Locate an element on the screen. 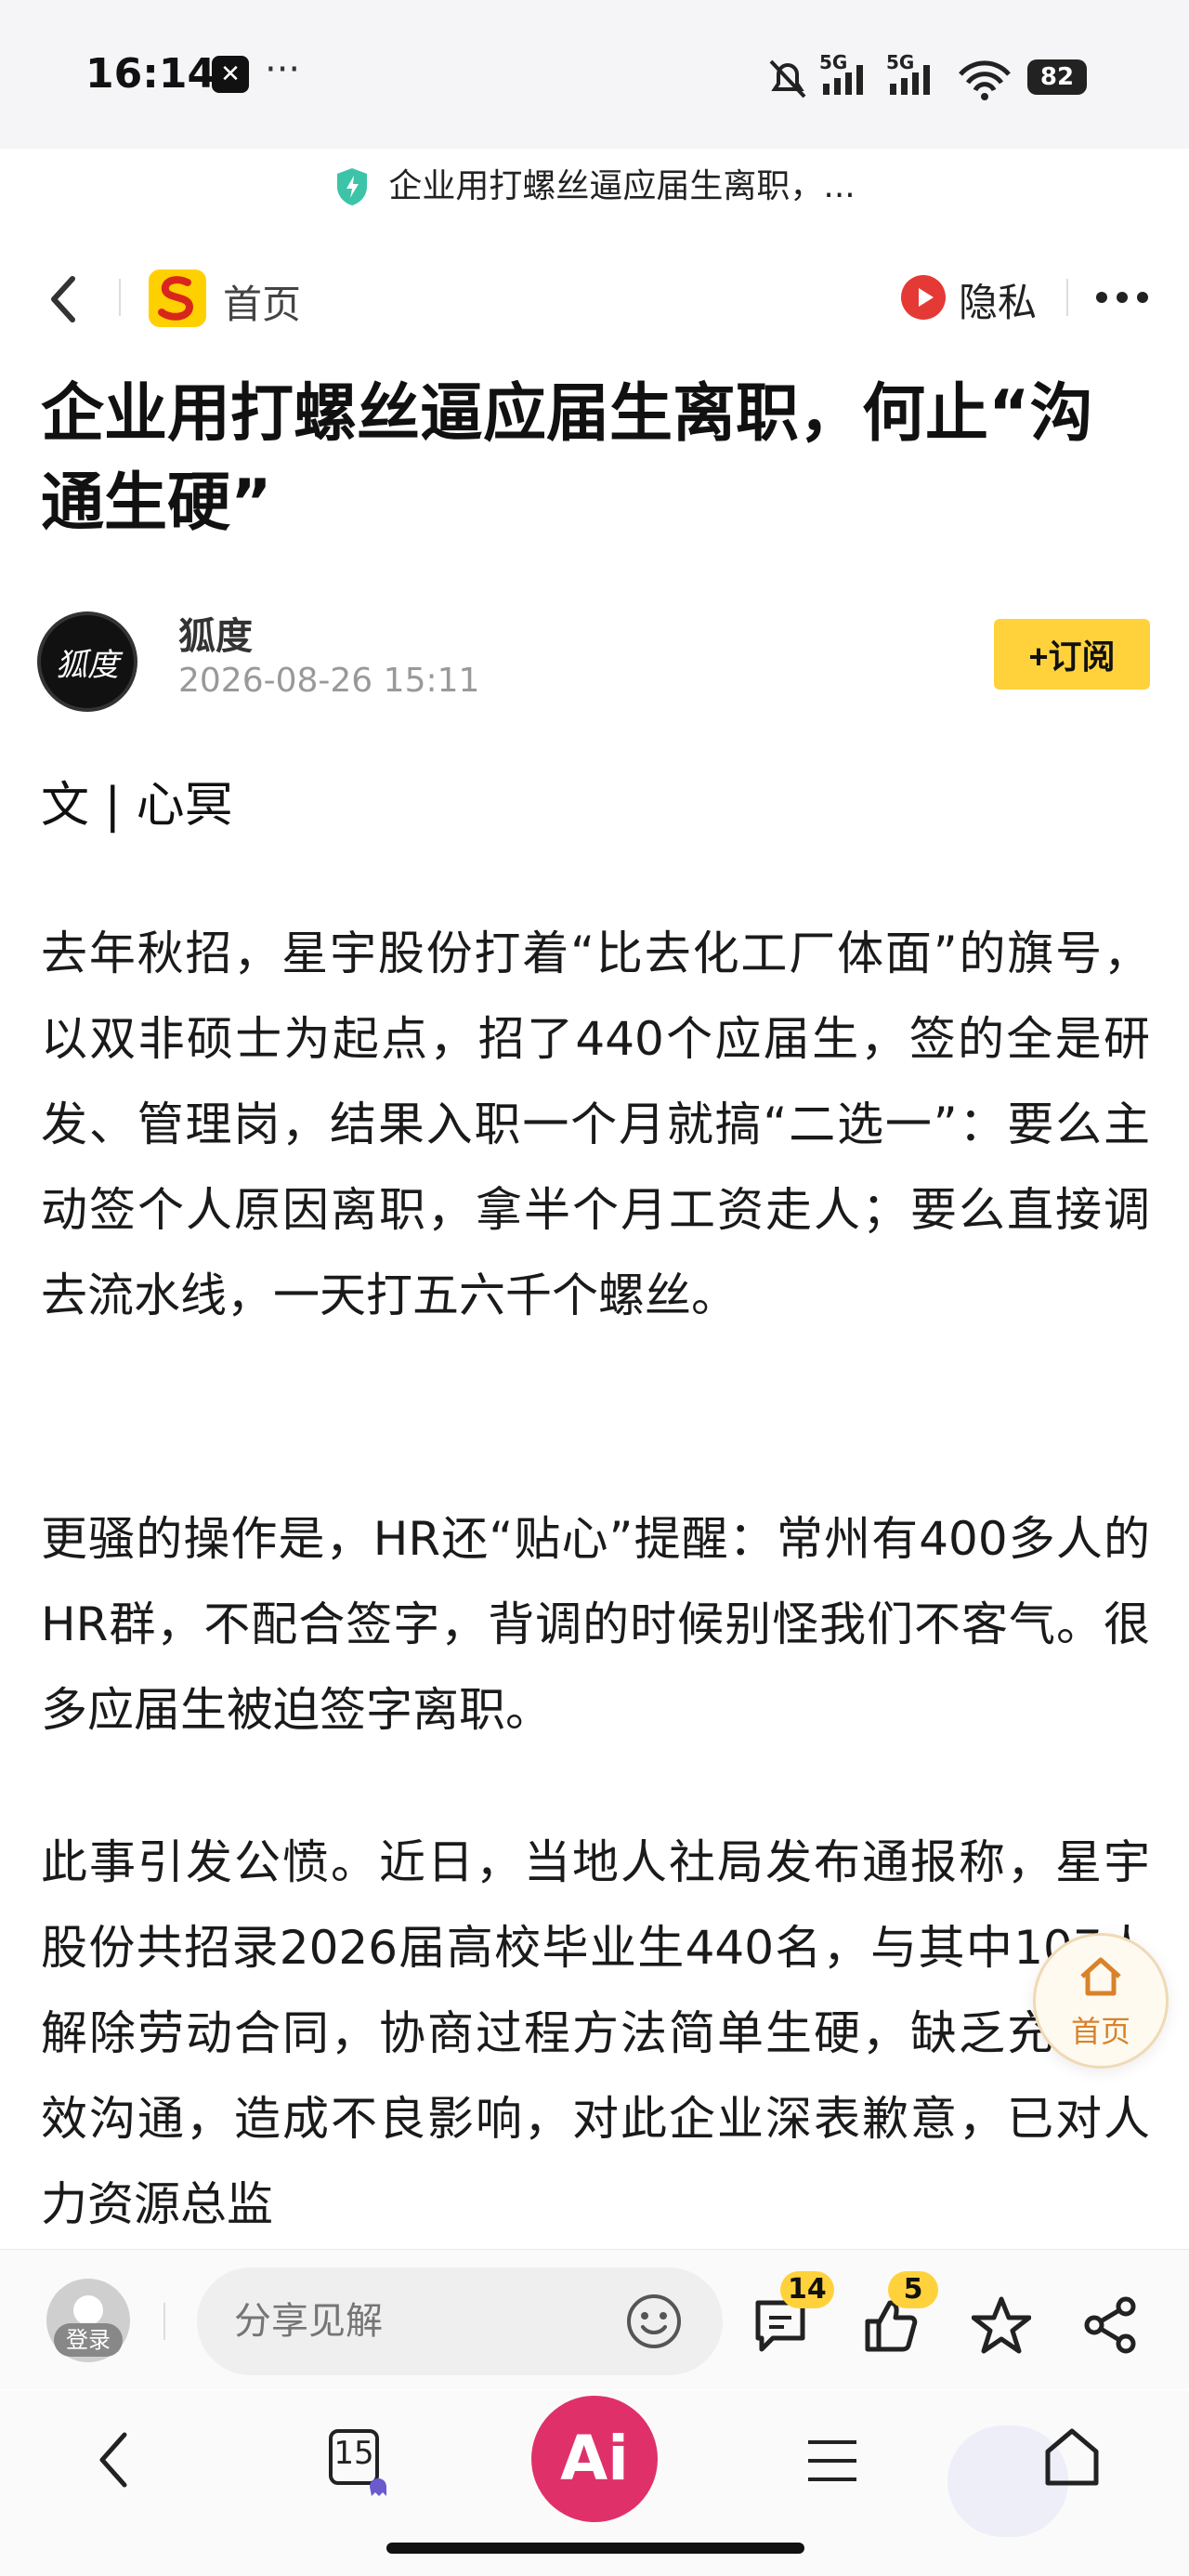 The image size is (1189, 2576). publish-date: 2026-08-26 15:11 is located at coordinates (329, 681).